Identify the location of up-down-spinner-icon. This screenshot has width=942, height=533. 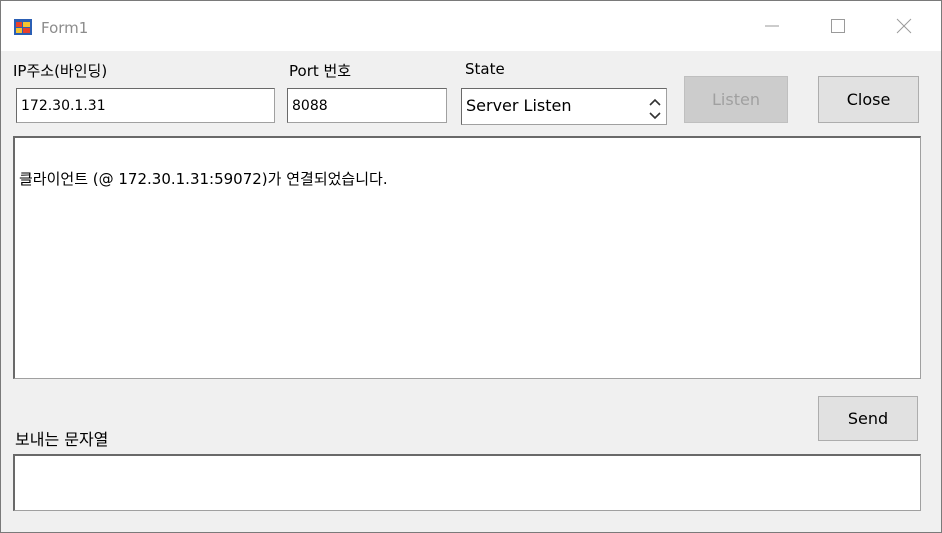
(655, 108).